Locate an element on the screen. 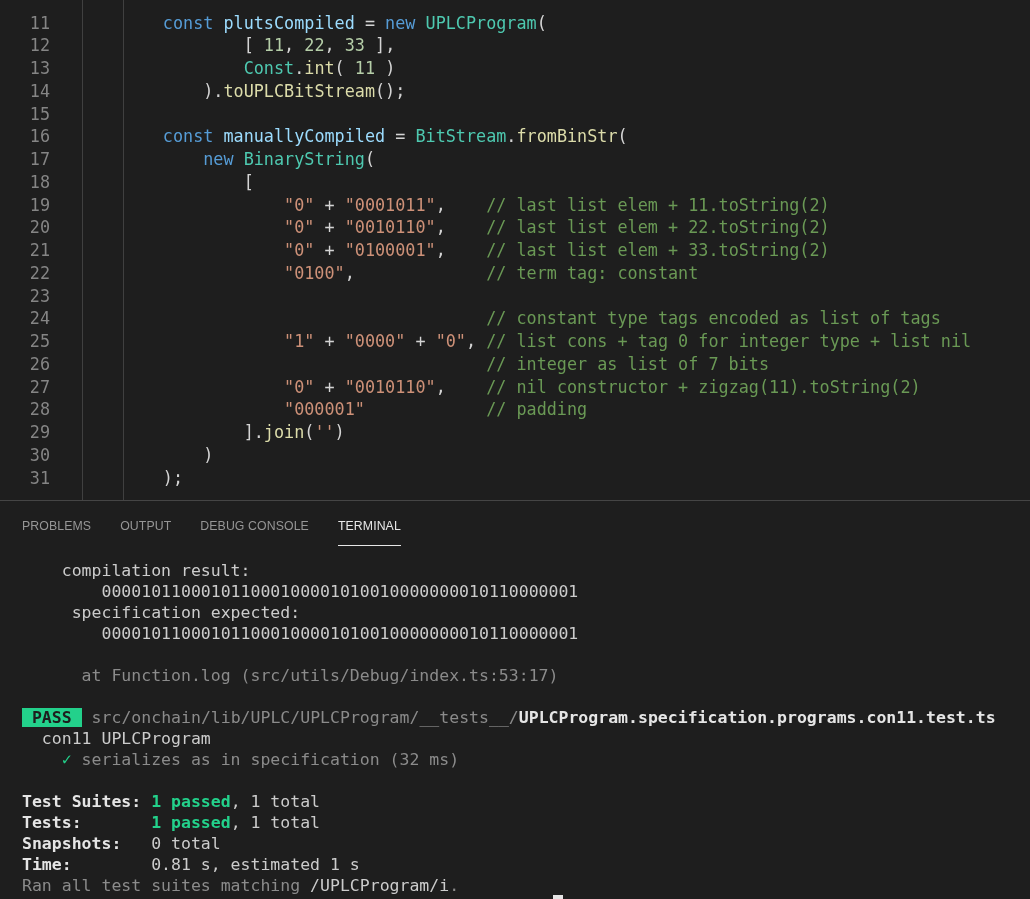 The height and width of the screenshot is (899, 1030). panel-tab: OUTPUT is located at coordinates (146, 526).